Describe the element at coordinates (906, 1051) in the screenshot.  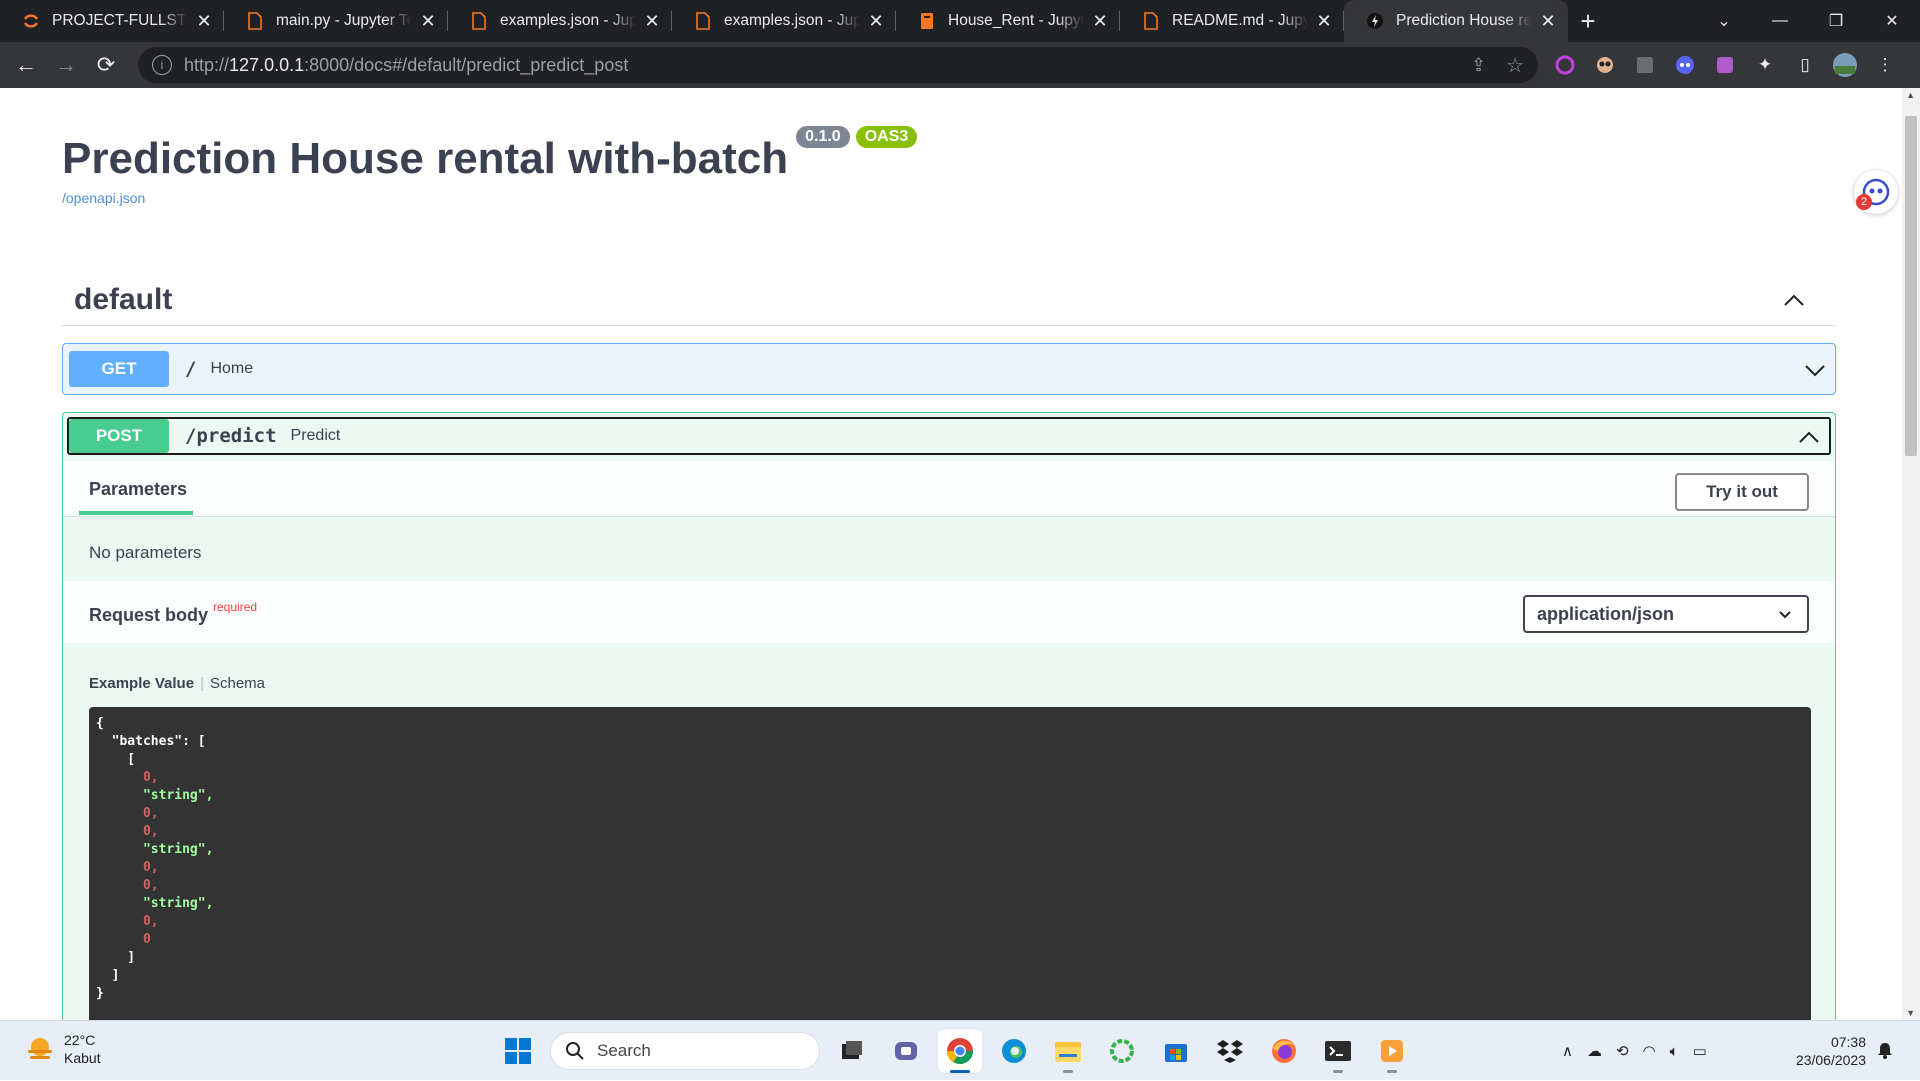
I see `teams-chat-icon` at that location.